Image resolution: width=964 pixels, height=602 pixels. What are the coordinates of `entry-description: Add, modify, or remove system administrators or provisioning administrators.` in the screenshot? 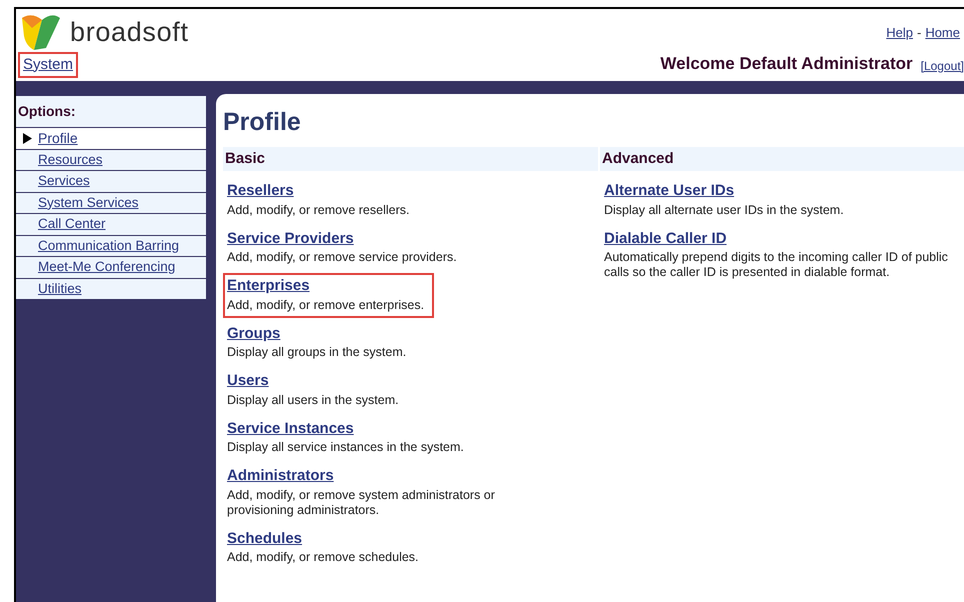 It's located at (361, 503).